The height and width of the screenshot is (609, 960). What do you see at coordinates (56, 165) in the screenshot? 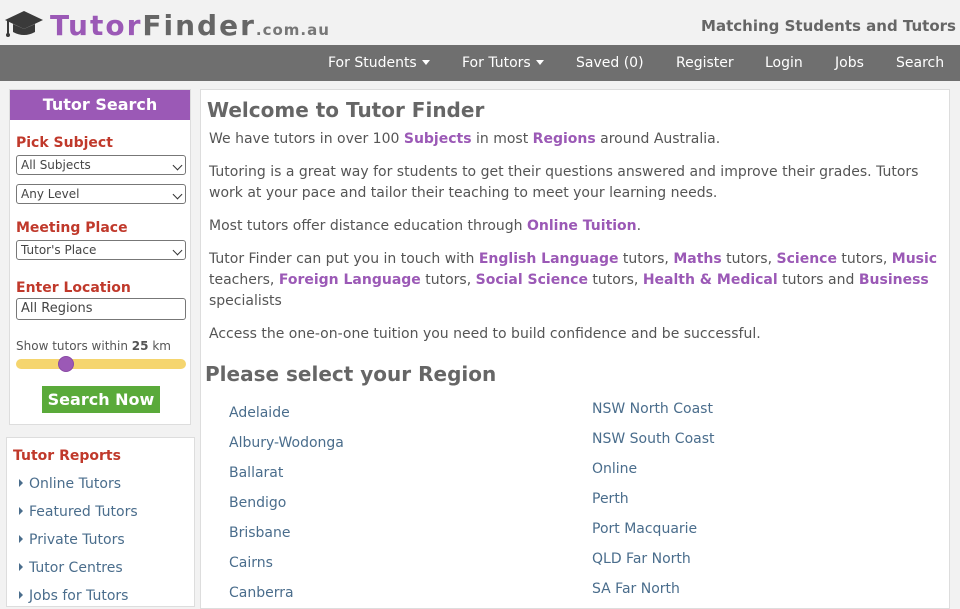
I see `subject-select-value: All Subjects` at bounding box center [56, 165].